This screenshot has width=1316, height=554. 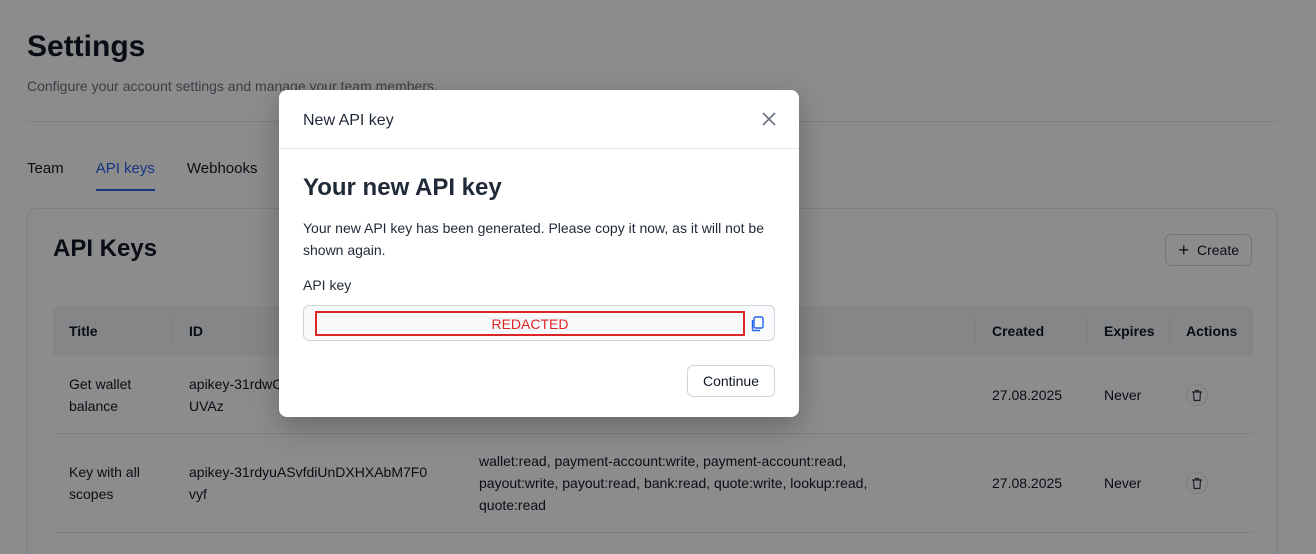 I want to click on continue-button: Continue, so click(x=730, y=381).